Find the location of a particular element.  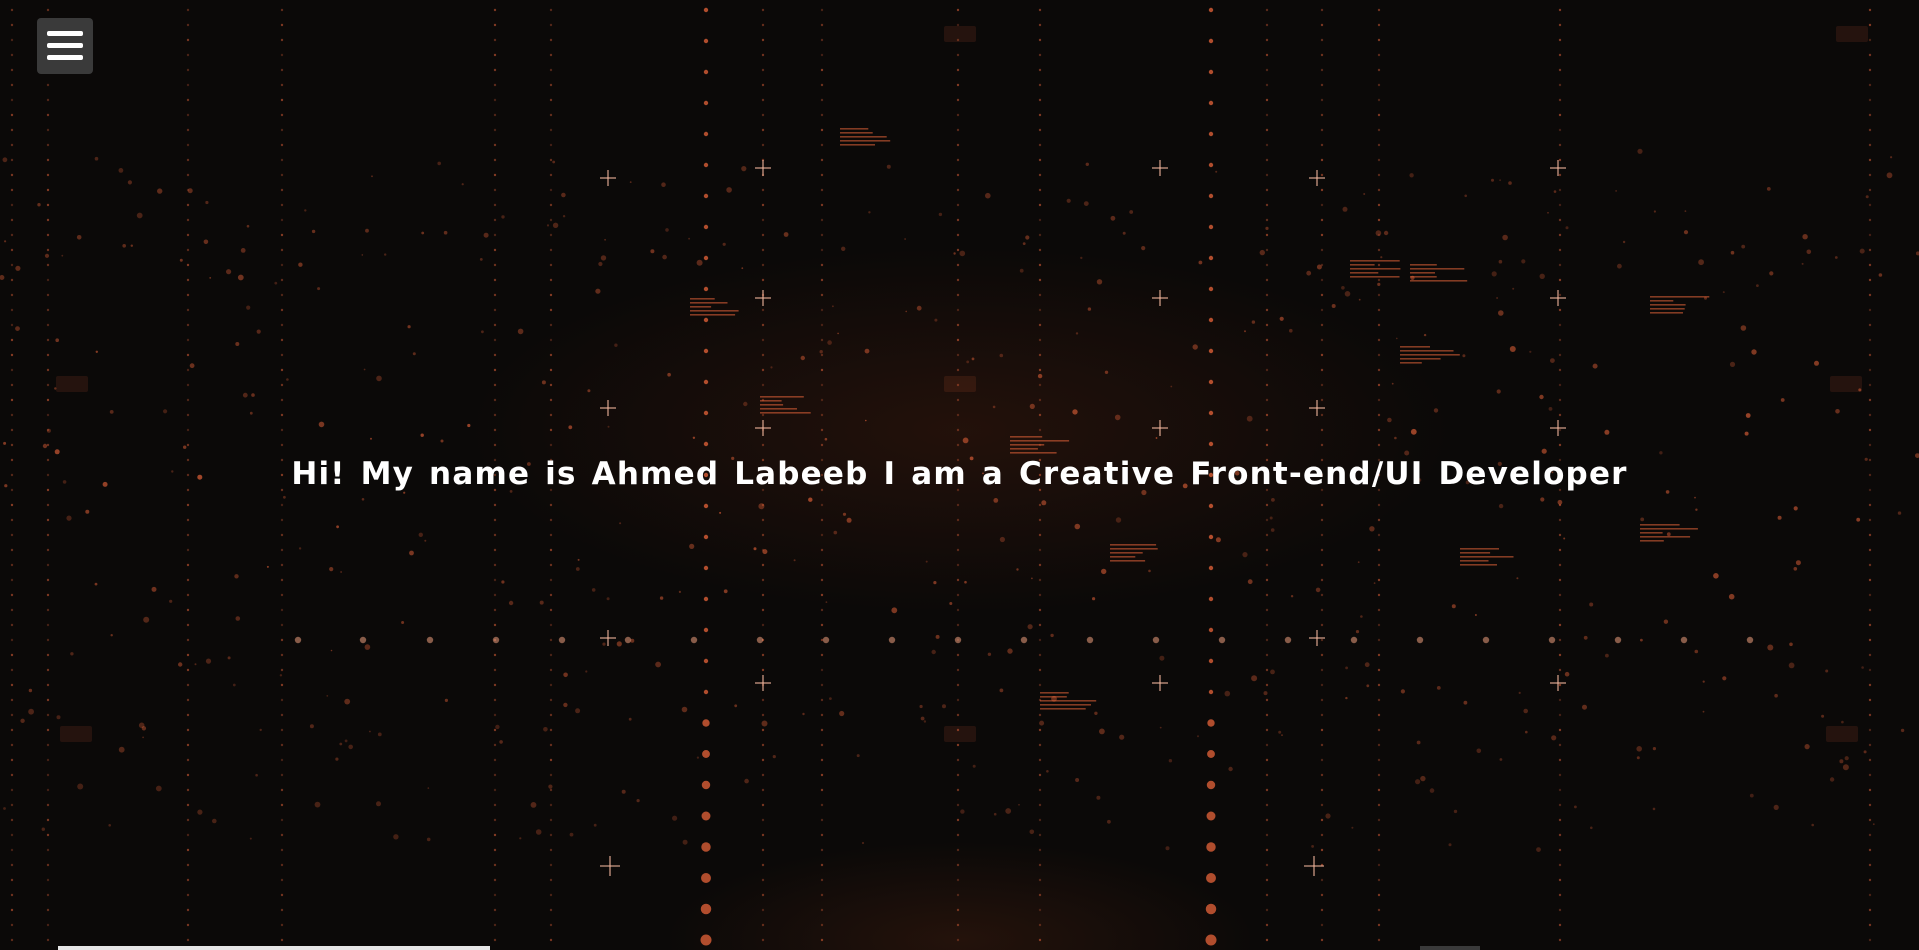

progress-underline is located at coordinates (274, 948).